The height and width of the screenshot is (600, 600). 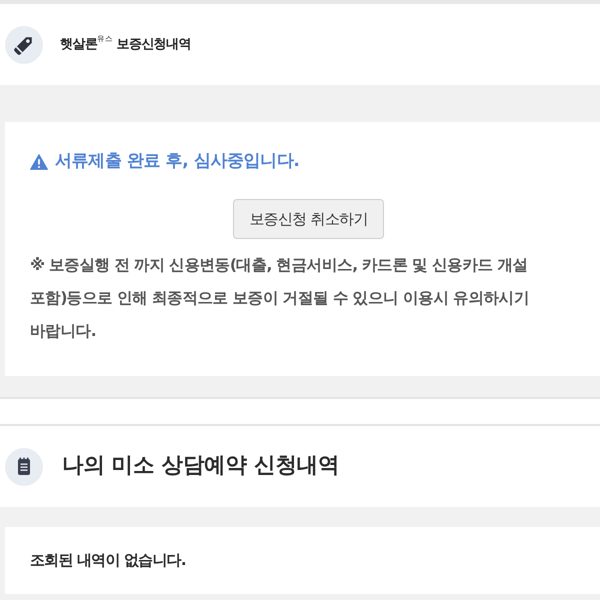 What do you see at coordinates (125, 44) in the screenshot?
I see `section-title: 햇살론$^{유스}$ 보증신청내역` at bounding box center [125, 44].